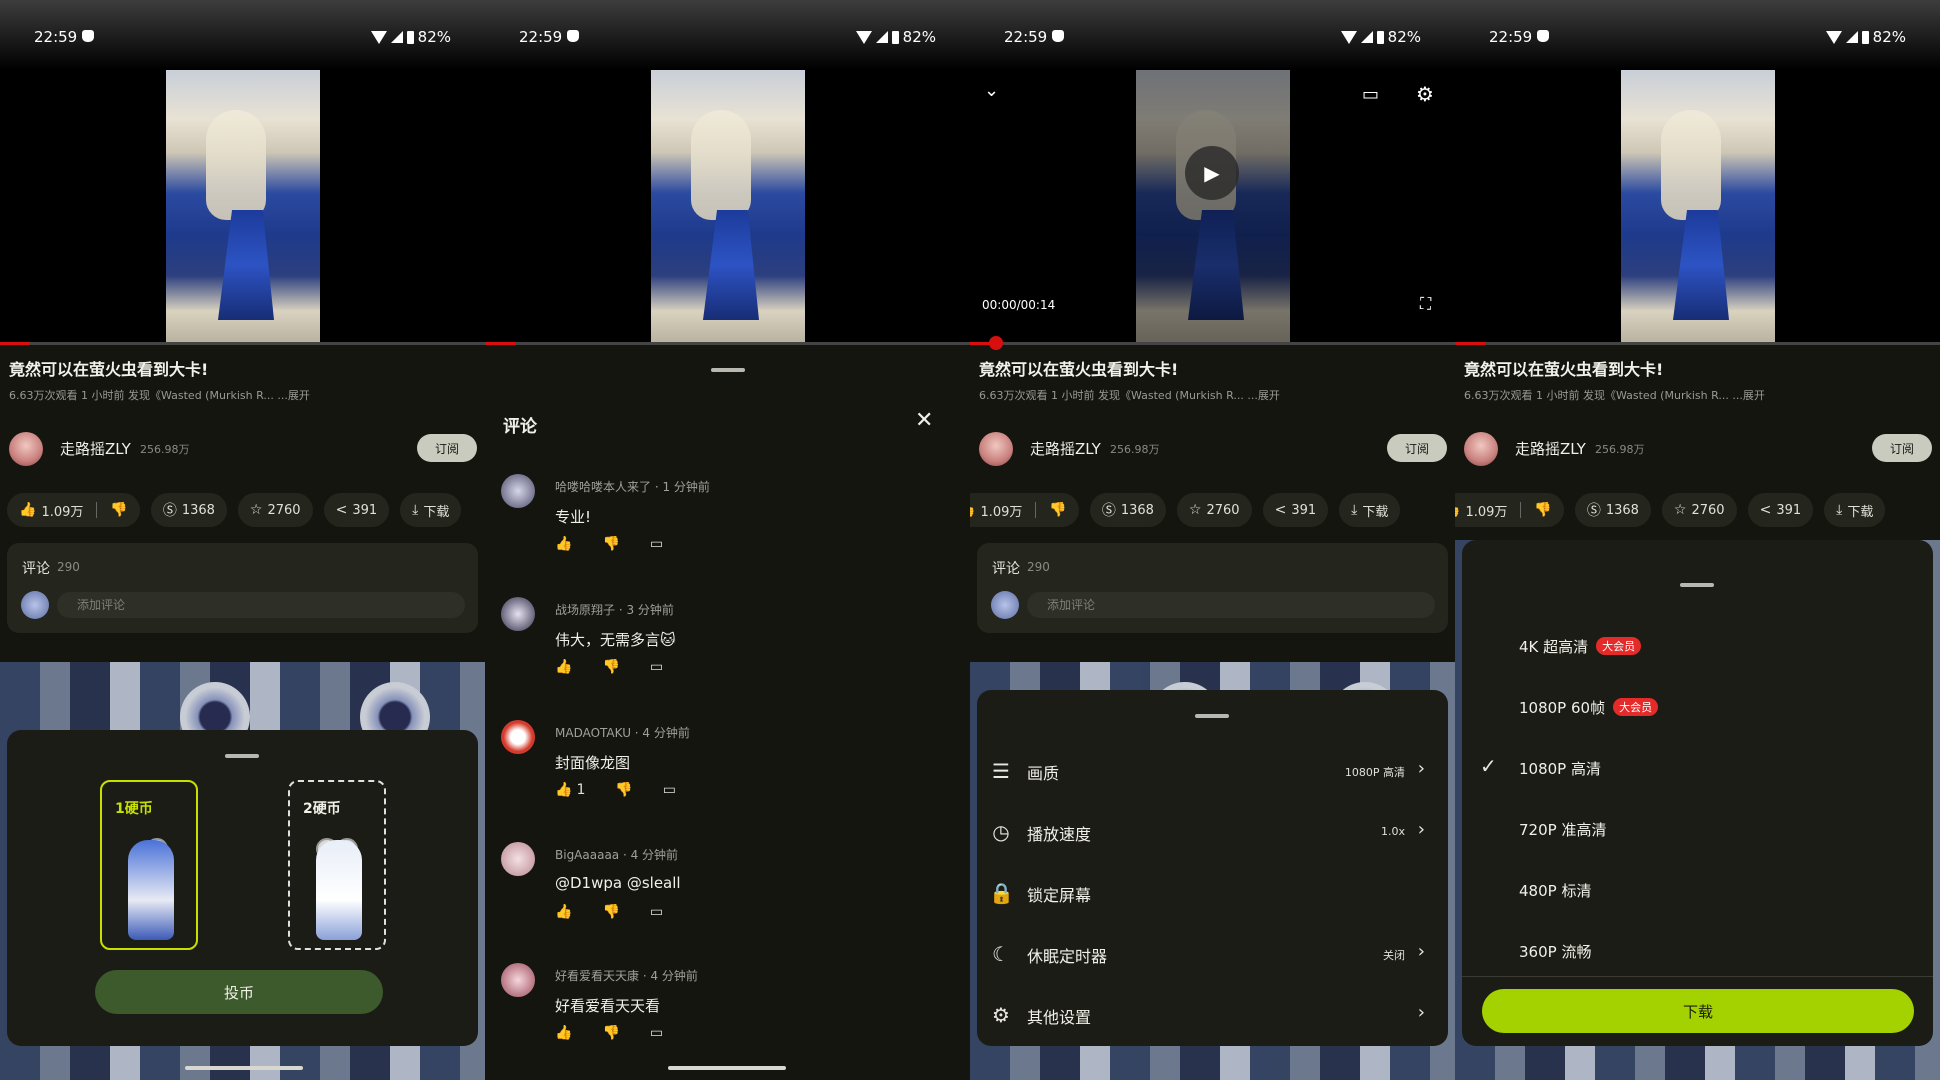 Image resolution: width=1940 pixels, height=1080 pixels. I want to click on coin-option-1: 1硬币, so click(149, 865).